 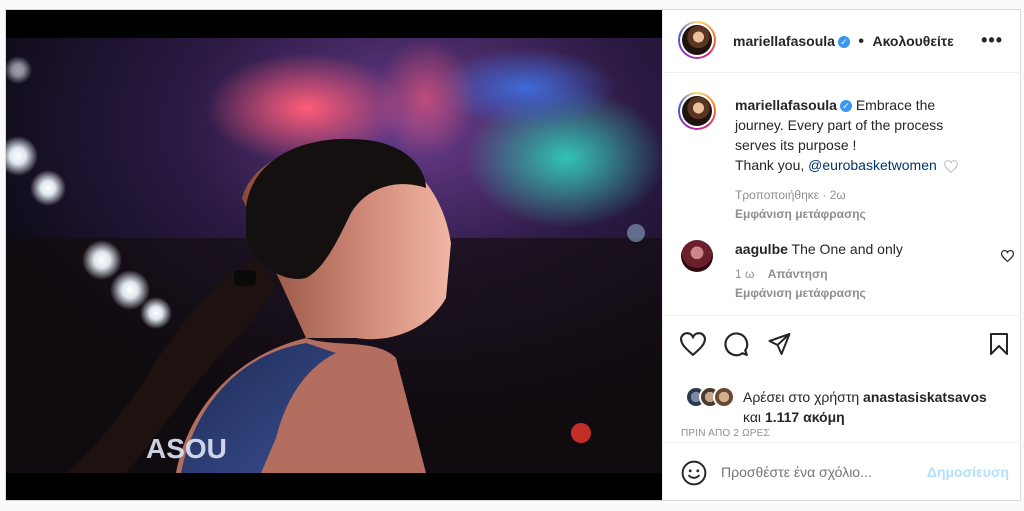 I want to click on caption-avatar, so click(x=697, y=111).